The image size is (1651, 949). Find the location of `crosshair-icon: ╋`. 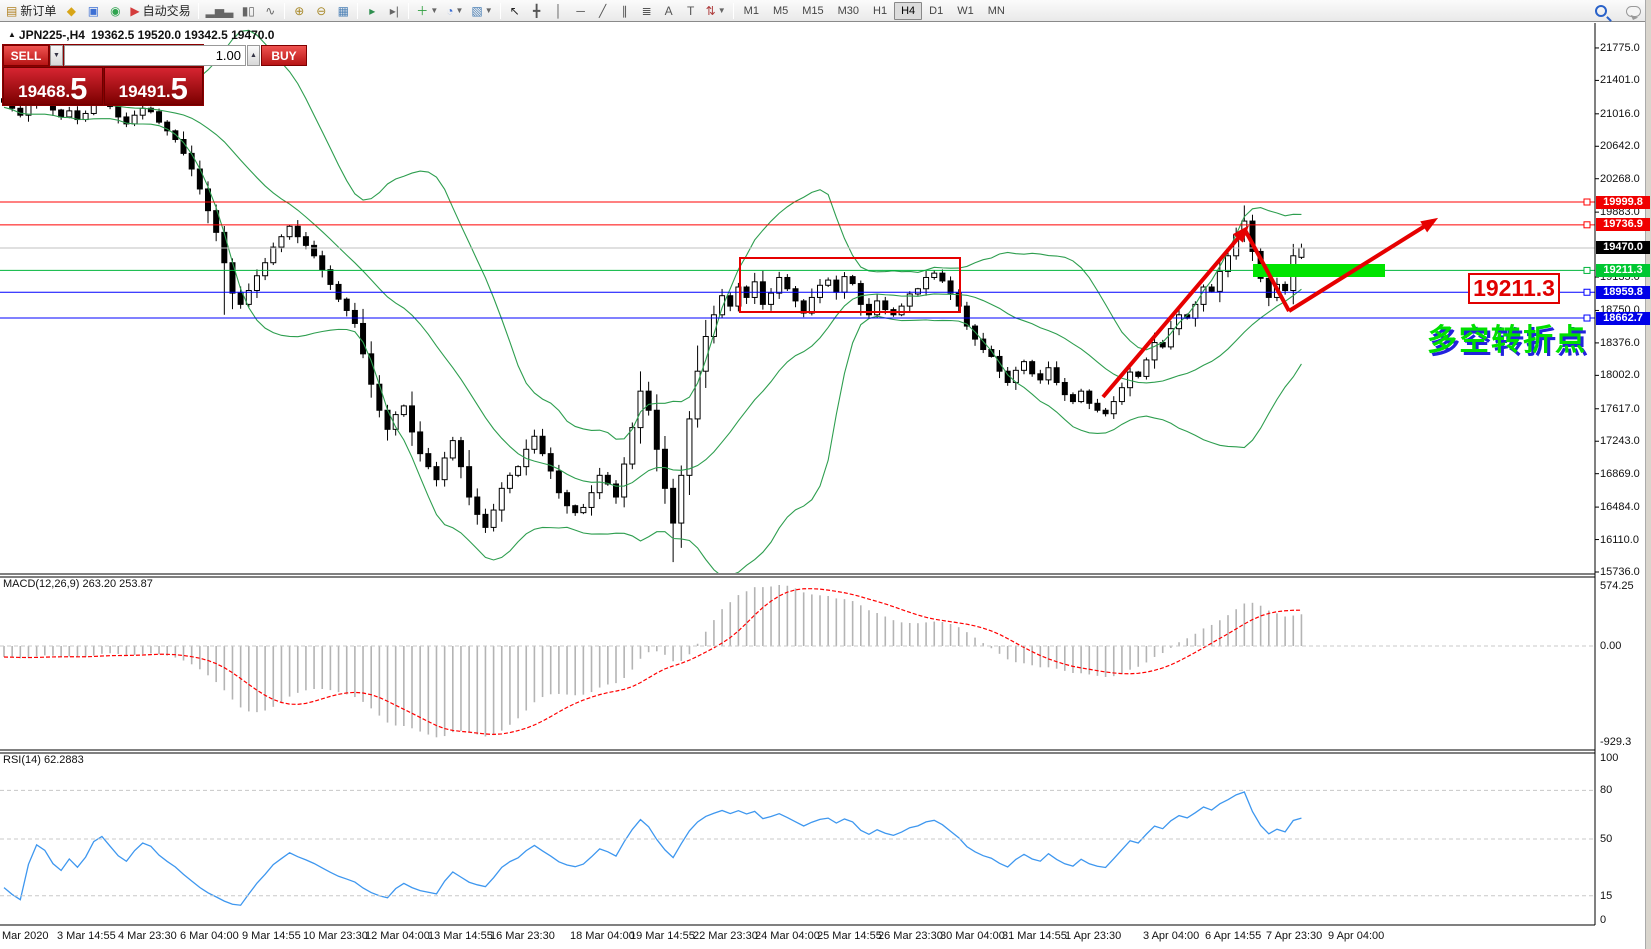

crosshair-icon: ╋ is located at coordinates (537, 11).